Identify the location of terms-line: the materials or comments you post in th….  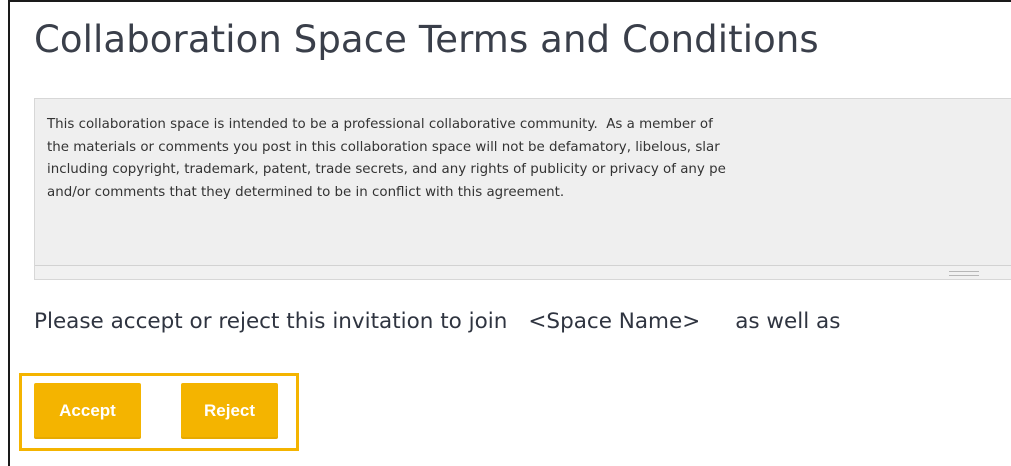
(383, 147).